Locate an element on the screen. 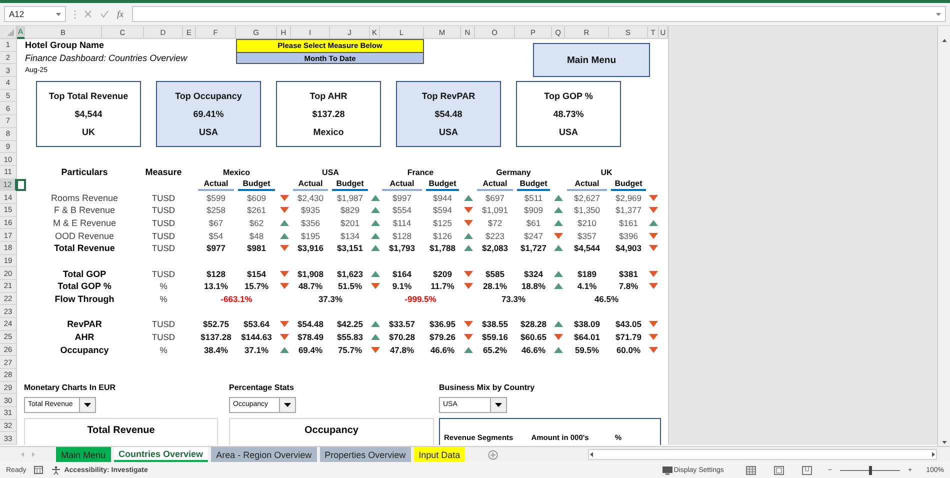  row-label: RevPAR is located at coordinates (84, 324).